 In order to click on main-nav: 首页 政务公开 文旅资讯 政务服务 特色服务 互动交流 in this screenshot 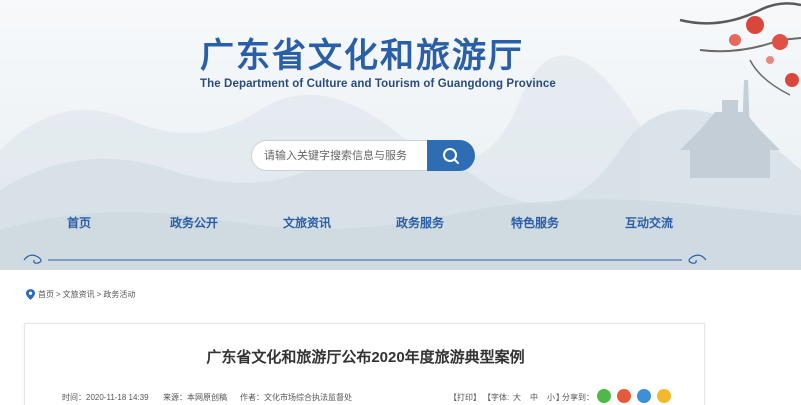, I will do `click(400, 227)`.